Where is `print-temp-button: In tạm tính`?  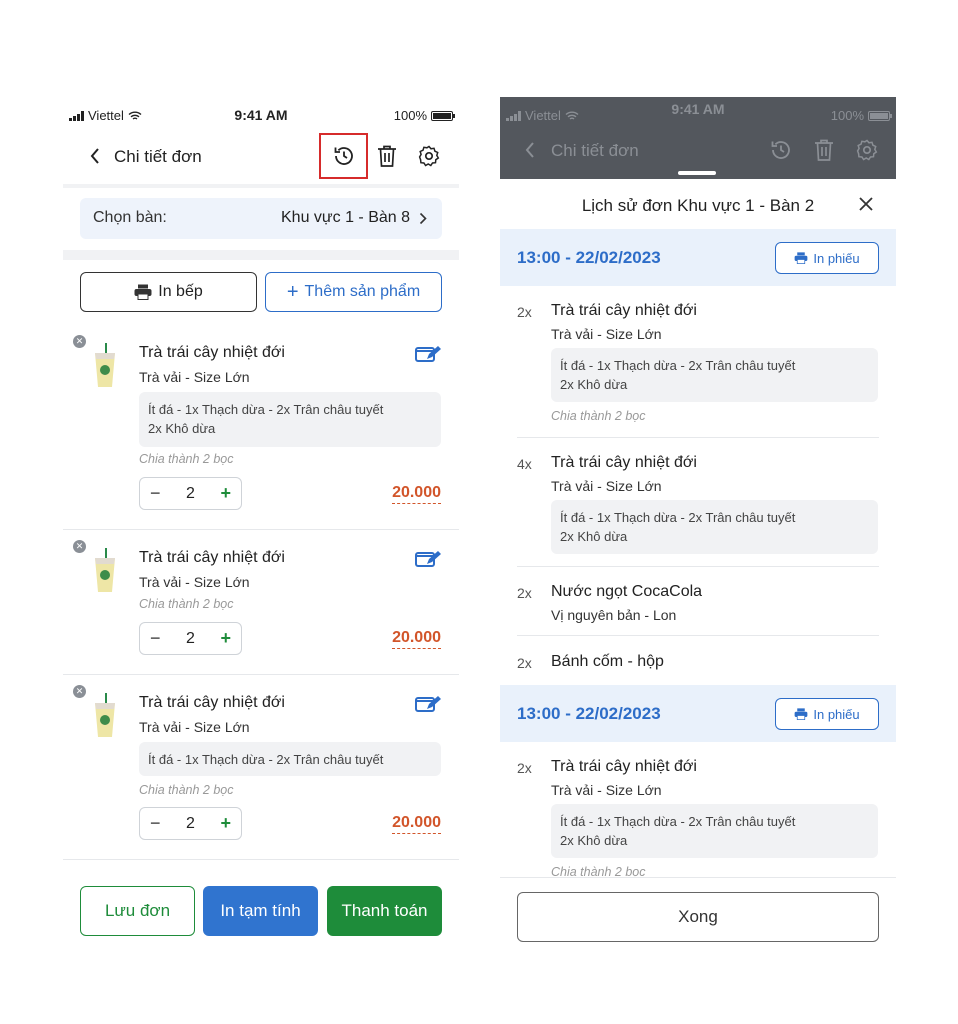 print-temp-button: In tạm tính is located at coordinates (260, 911).